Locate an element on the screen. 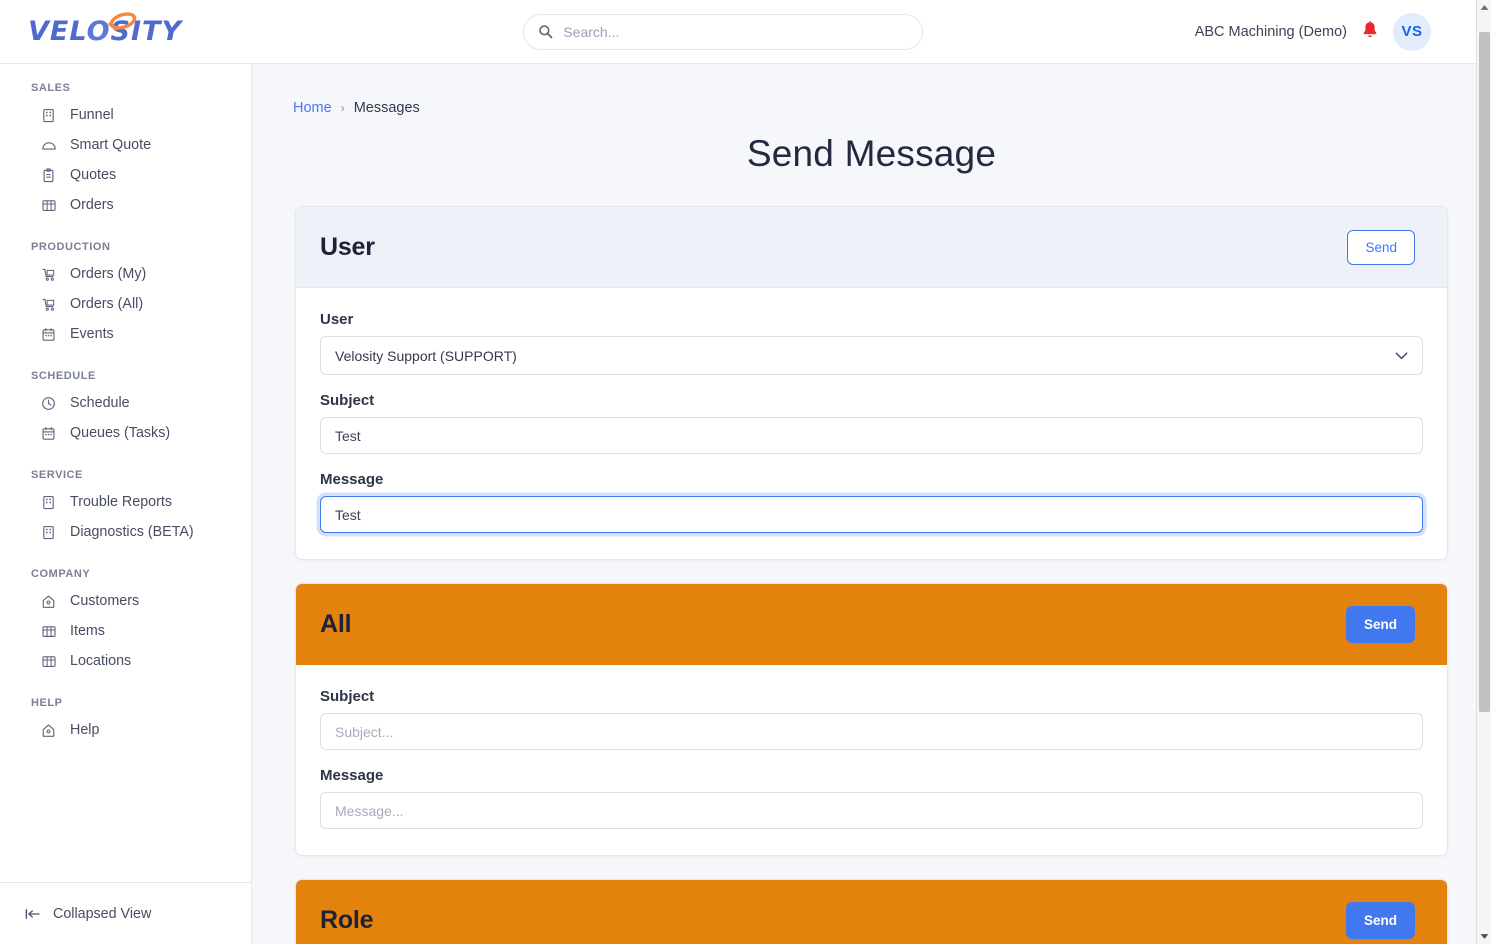 The height and width of the screenshot is (944, 1491). scroll-down-arrow-icon is located at coordinates (1484, 936).